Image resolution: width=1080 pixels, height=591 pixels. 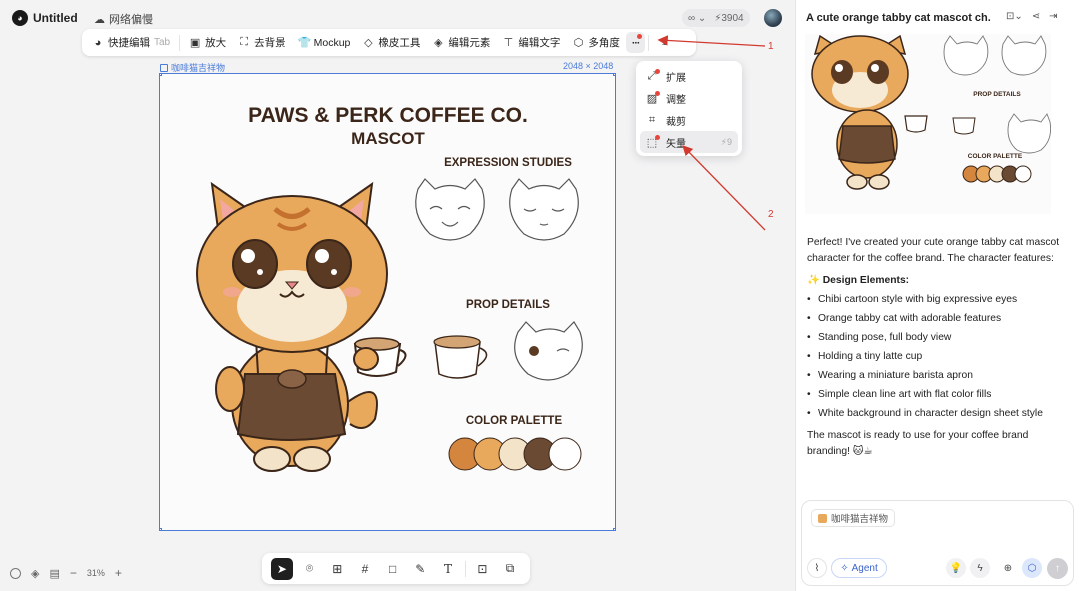 I want to click on canvas-controls: ◈ ▤ − 31% +, so click(x=66, y=573).